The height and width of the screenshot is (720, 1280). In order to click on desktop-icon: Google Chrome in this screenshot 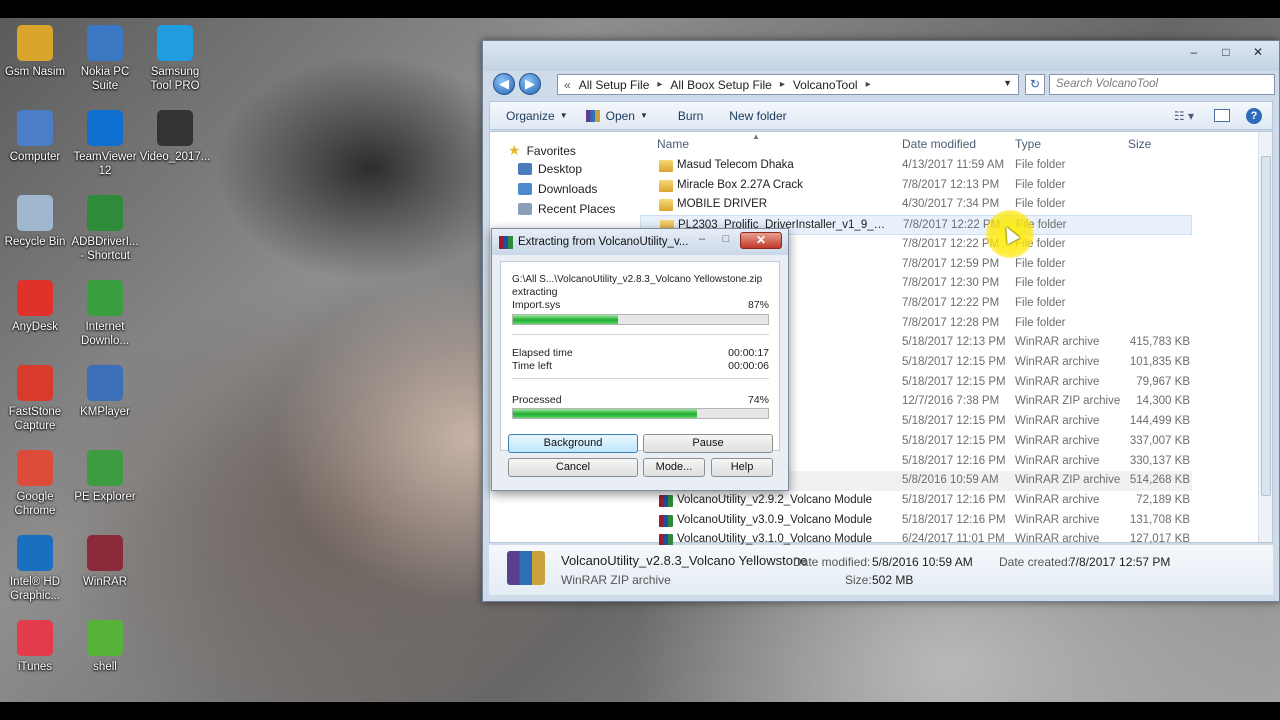, I will do `click(36, 484)`.